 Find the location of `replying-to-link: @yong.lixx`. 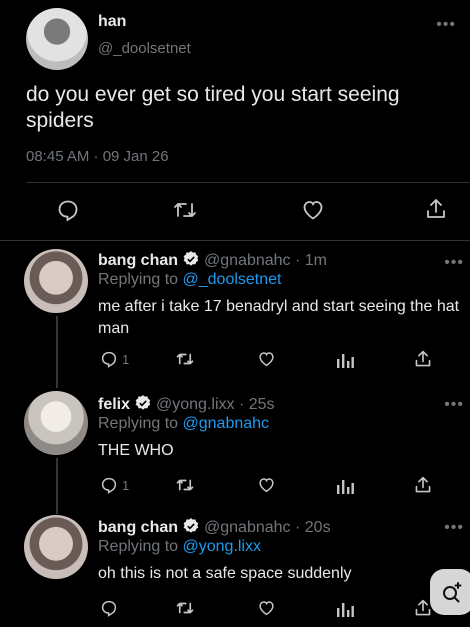

replying-to-link: @yong.lixx is located at coordinates (222, 546).